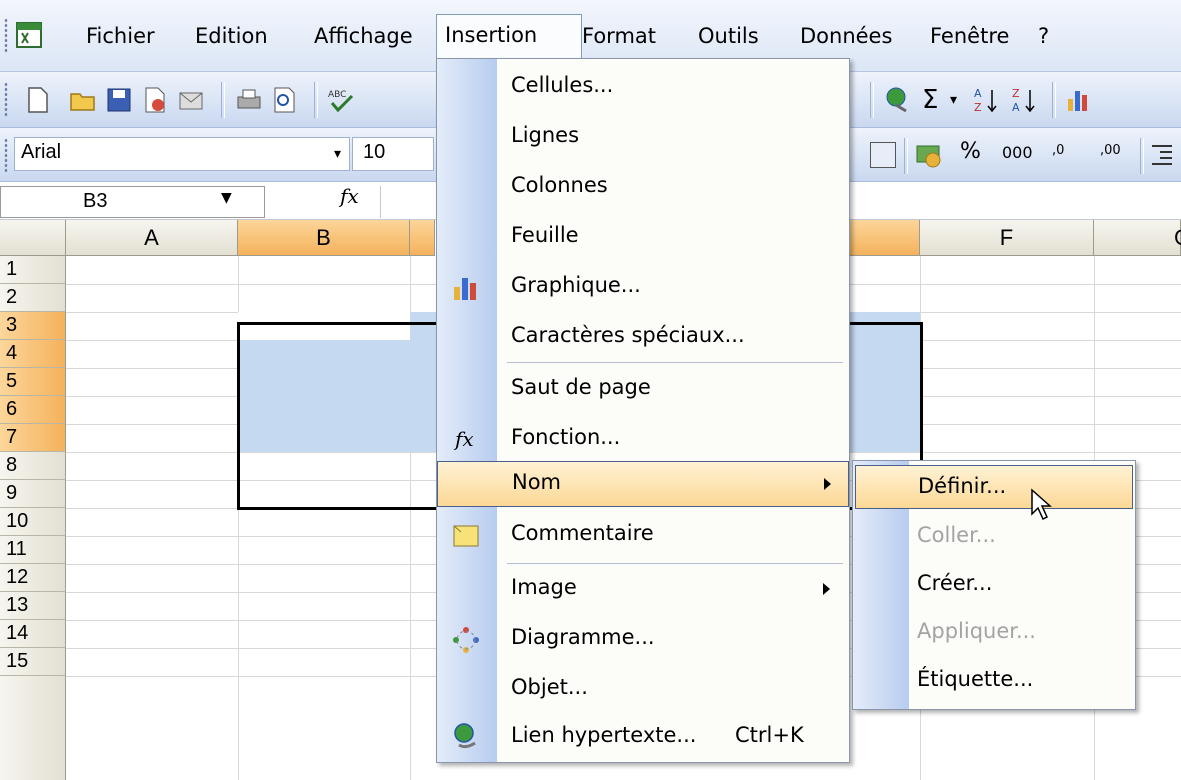 Image resolution: width=1181 pixels, height=780 pixels. What do you see at coordinates (619, 36) in the screenshot?
I see `menu-format: Format` at bounding box center [619, 36].